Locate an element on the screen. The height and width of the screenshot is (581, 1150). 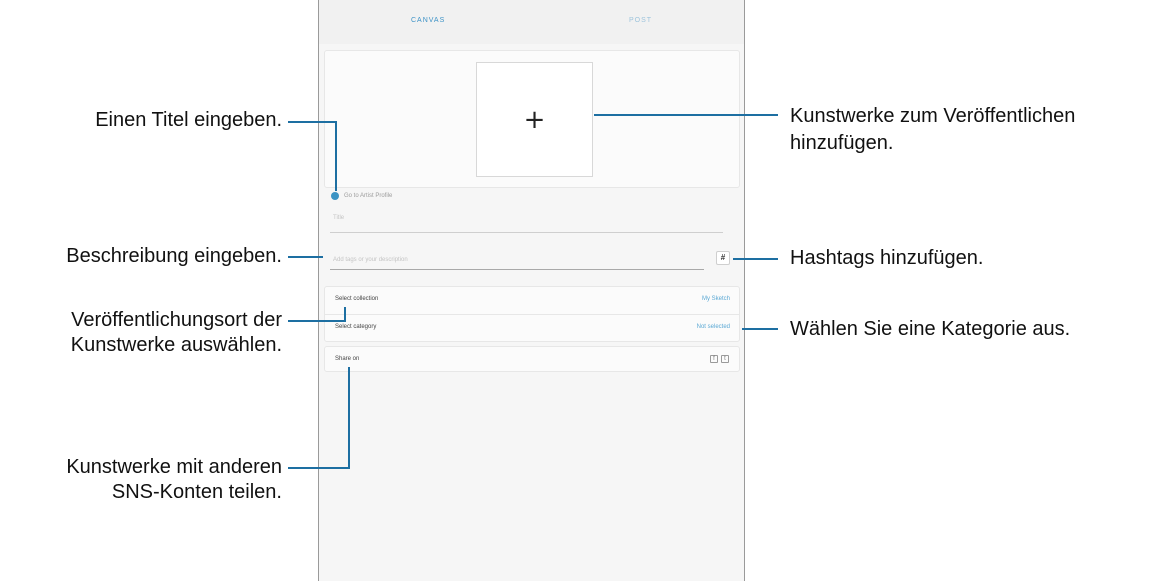
hashtag-button: # is located at coordinates (723, 258).